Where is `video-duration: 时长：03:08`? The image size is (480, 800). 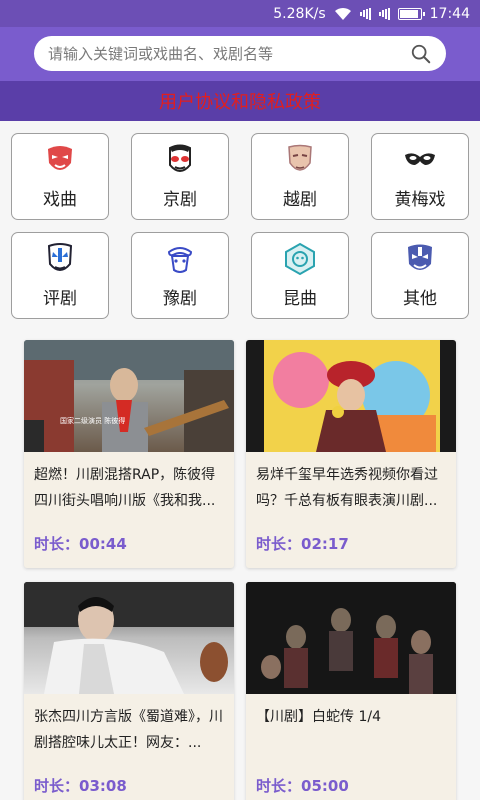
video-duration: 时长：03:08 is located at coordinates (80, 786).